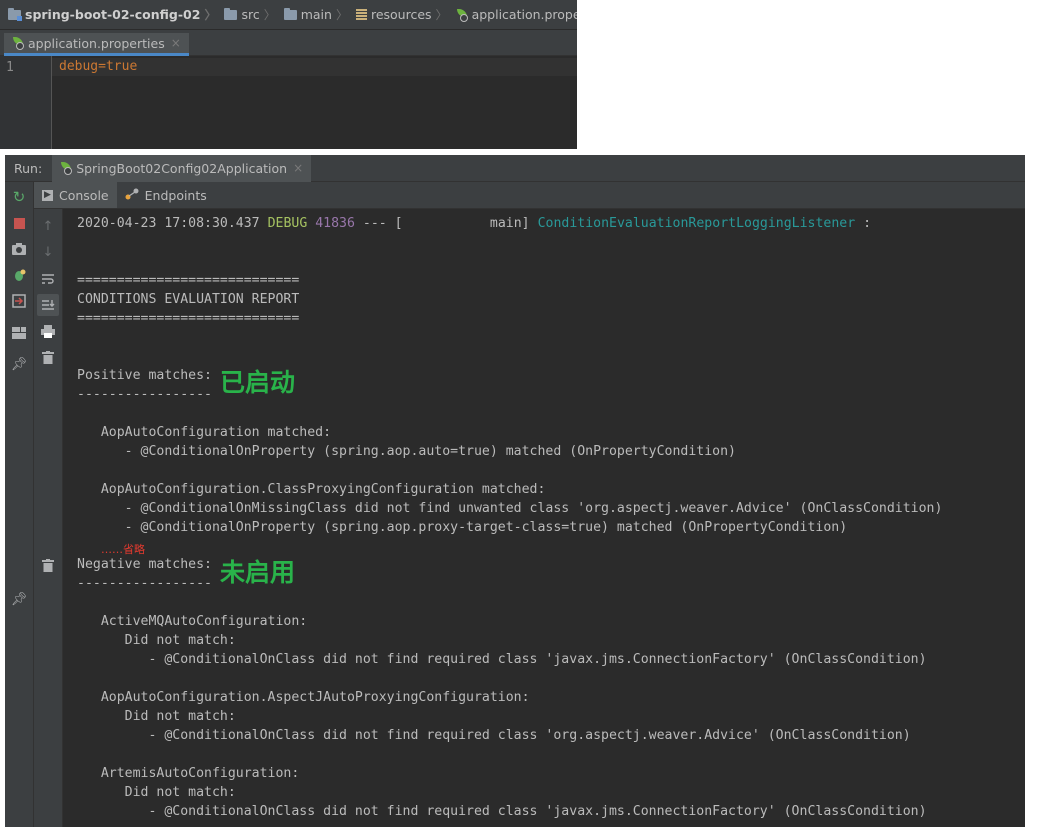  I want to click on resources-folder-icon, so click(361, 14).